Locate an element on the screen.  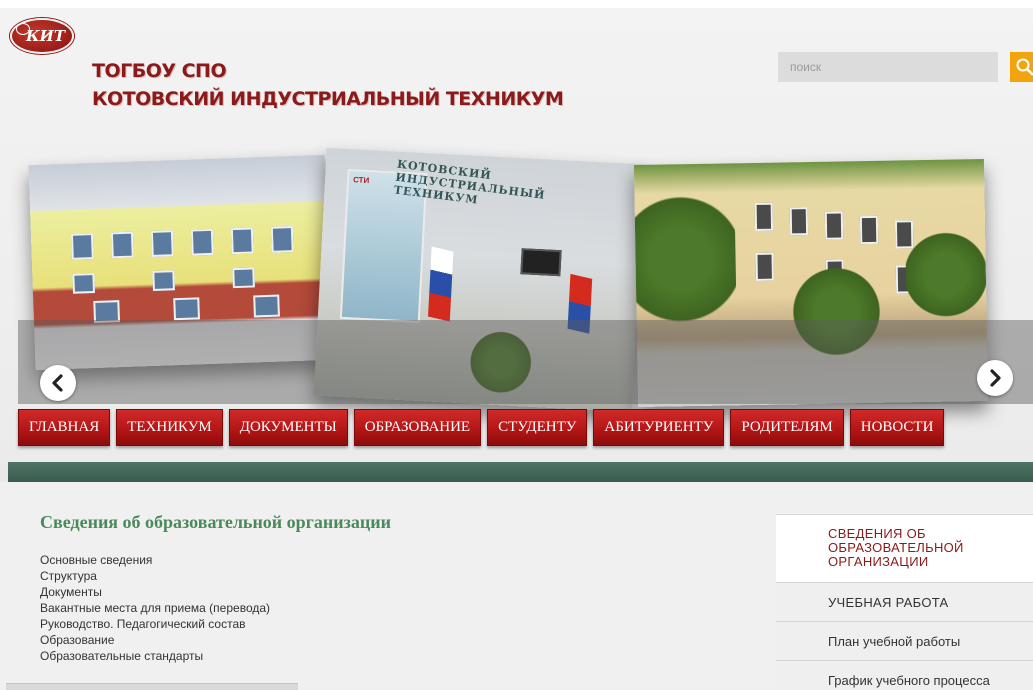
link-vacancies: Вакантные места для приема (перевода) is located at coordinates (155, 608).